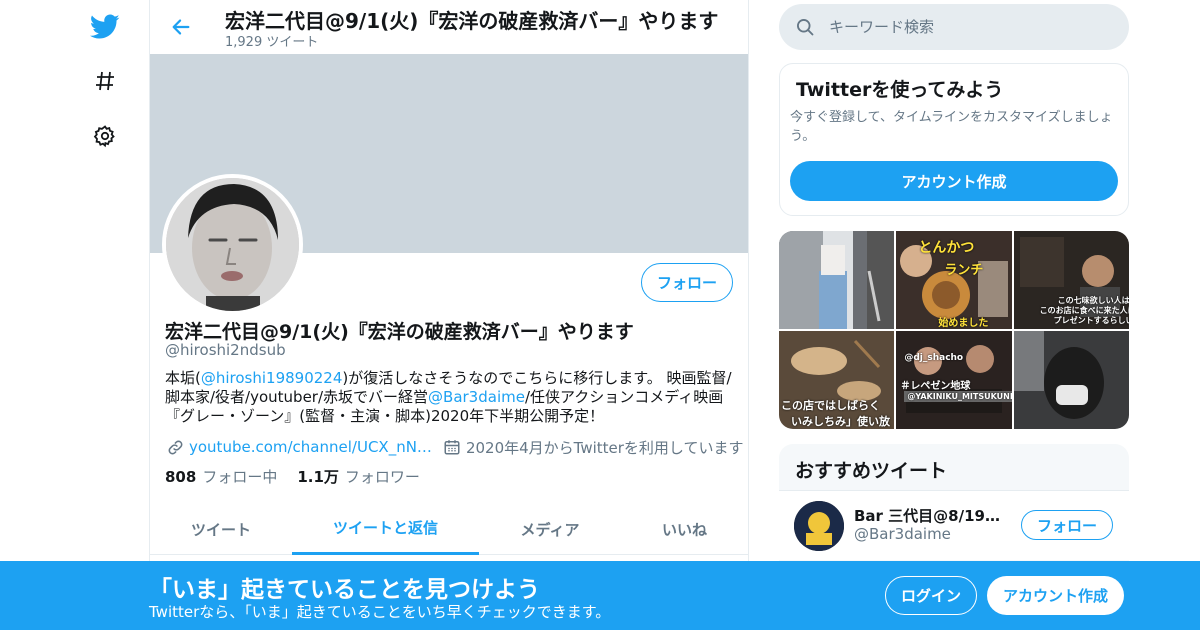 This screenshot has height=630, width=1200. I want to click on bio-mention-hiroshi19890224: @hiroshi19890224, so click(272, 378).